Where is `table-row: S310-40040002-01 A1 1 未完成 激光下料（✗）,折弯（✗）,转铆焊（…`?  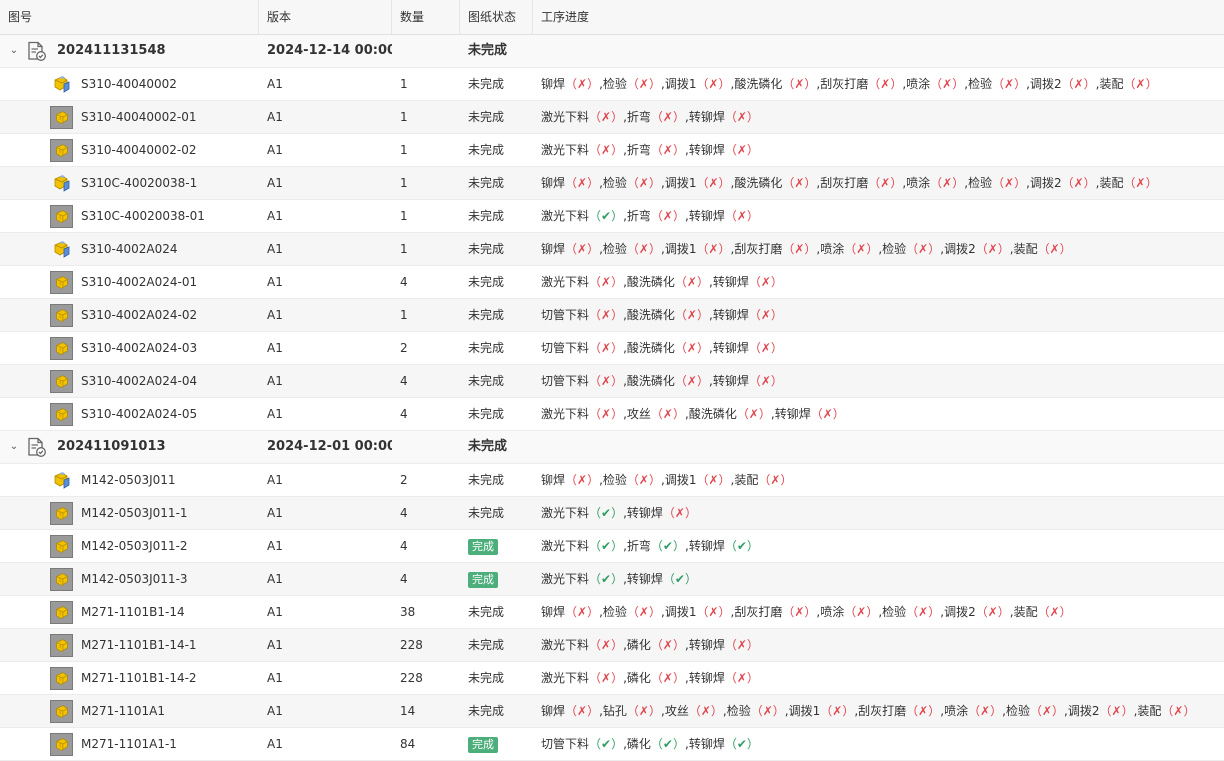
table-row: S310-40040002-01 A1 1 未完成 激光下料（✗）,折弯（✗）,转铆焊（… is located at coordinates (612, 117).